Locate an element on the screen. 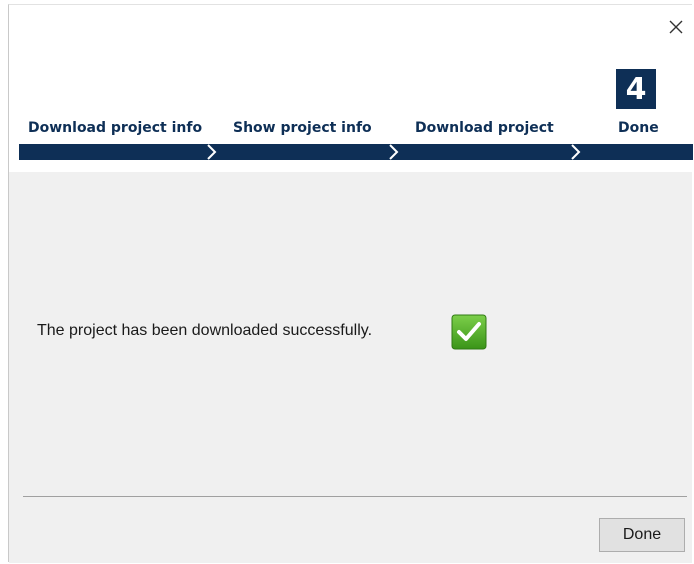 The image size is (694, 564). footer-divider is located at coordinates (355, 496).